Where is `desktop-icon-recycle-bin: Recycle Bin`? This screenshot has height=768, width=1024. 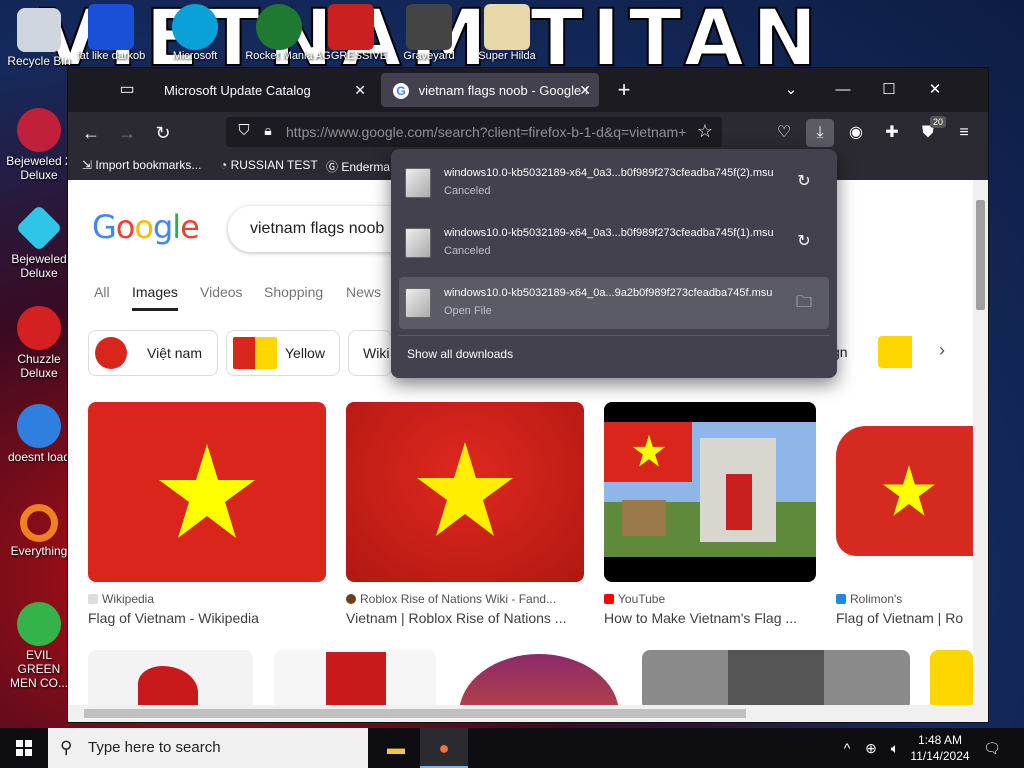
desktop-icon-recycle-bin: Recycle Bin is located at coordinates (39, 38).